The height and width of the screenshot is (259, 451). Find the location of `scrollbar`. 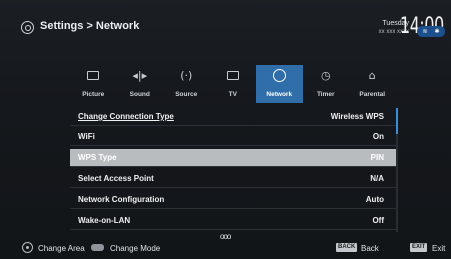

scrollbar is located at coordinates (397, 170).